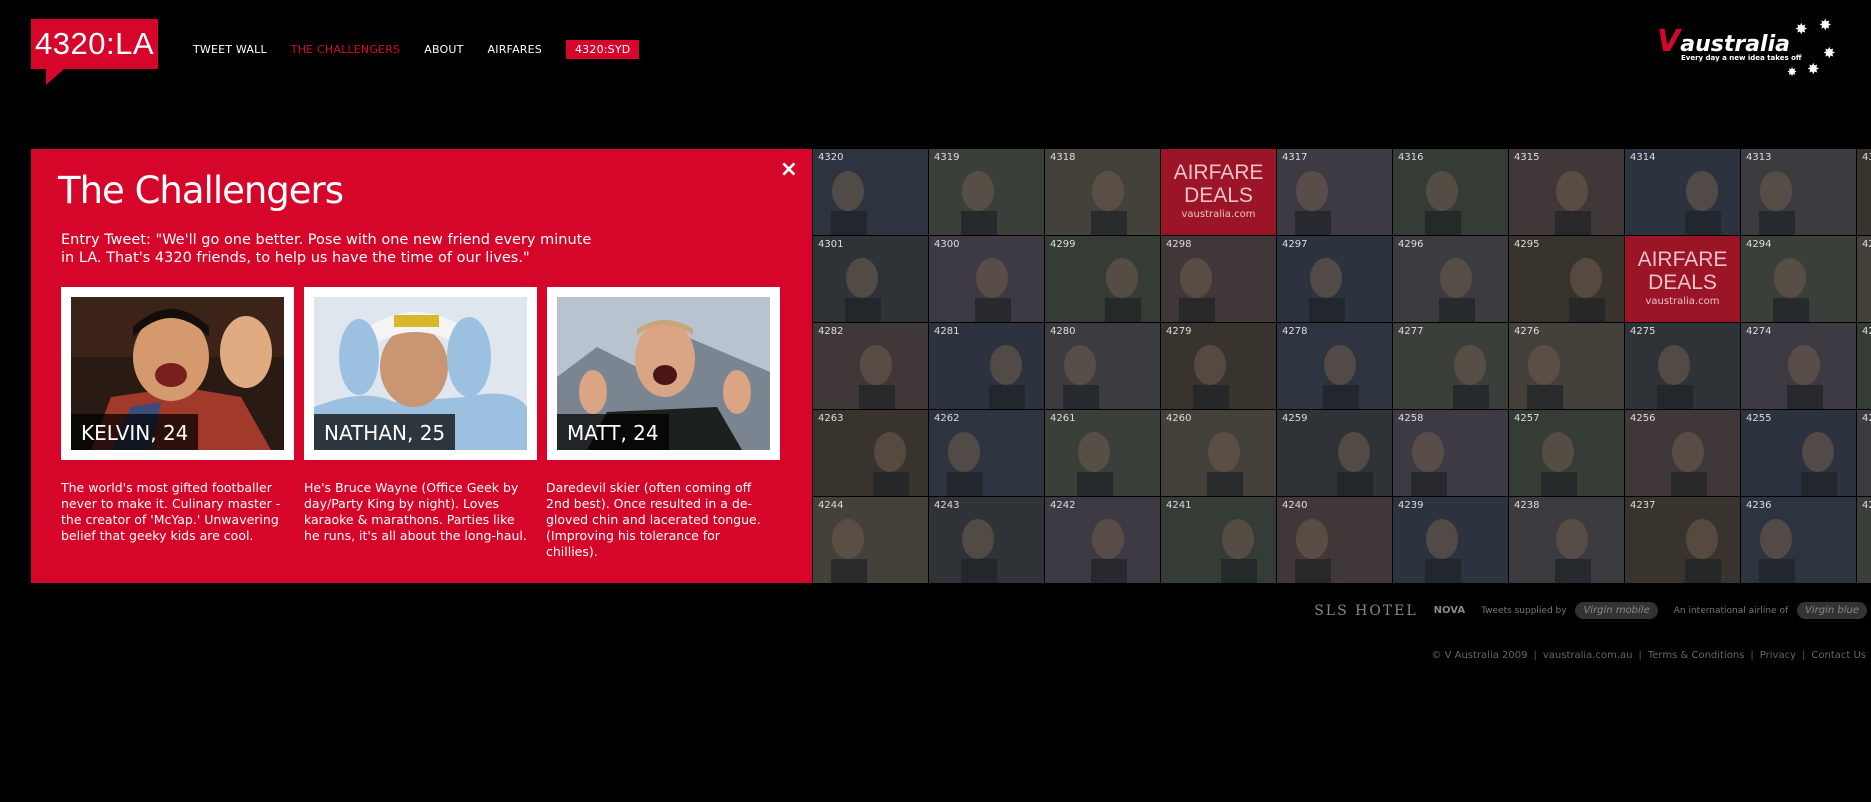 Image resolution: width=1871 pixels, height=802 pixels. Describe the element at coordinates (870, 453) in the screenshot. I see `photo-tile: 4263` at that location.